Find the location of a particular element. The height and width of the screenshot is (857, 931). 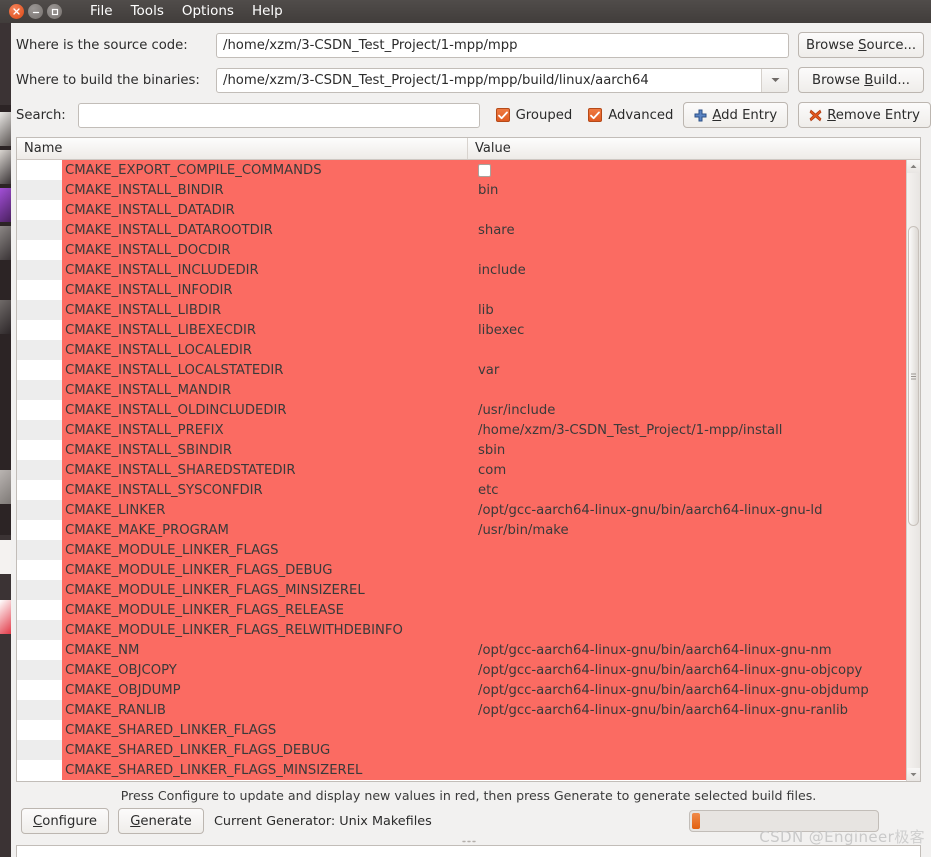

cache-entry-value: include is located at coordinates (687, 270).